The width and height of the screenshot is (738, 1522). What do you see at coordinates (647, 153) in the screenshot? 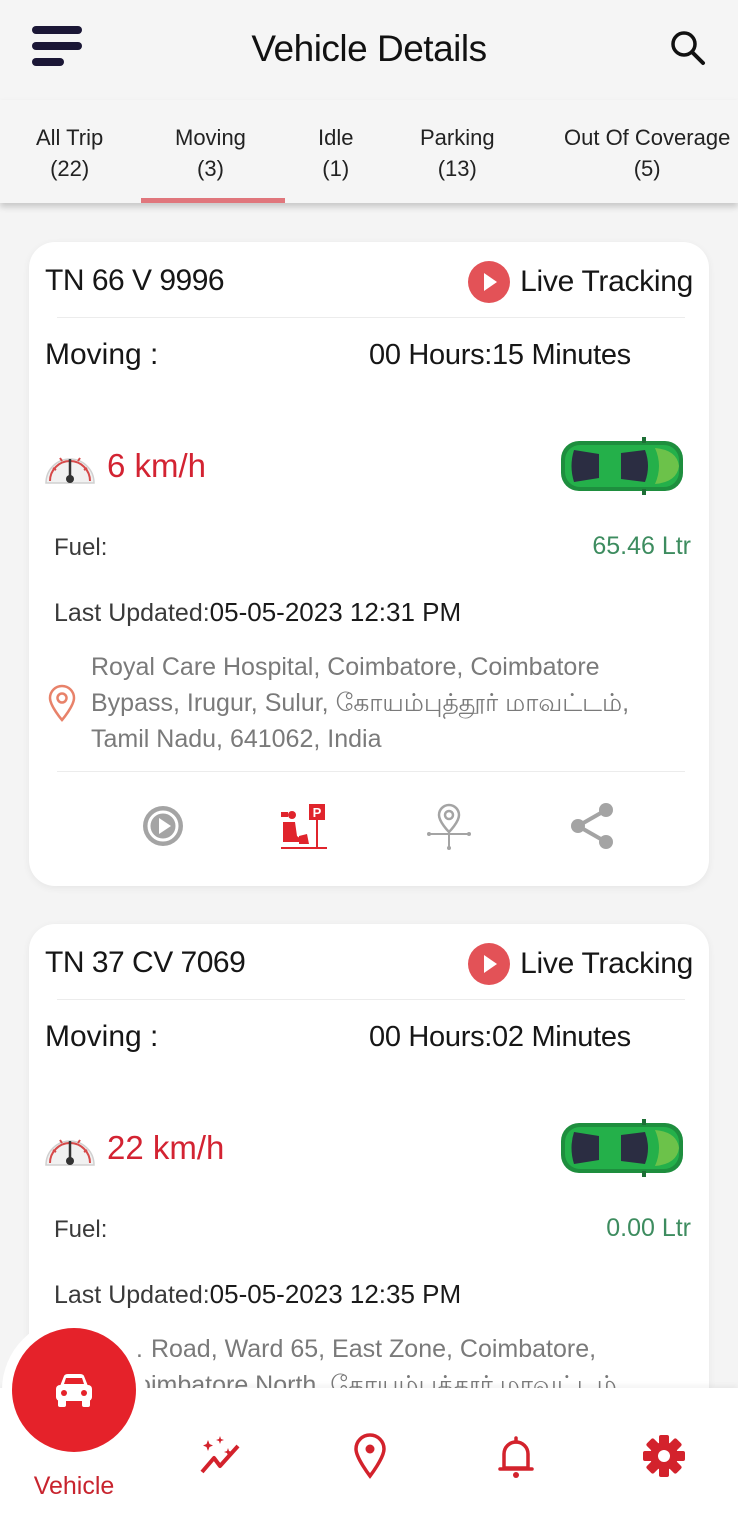
I see `tab-out-of-coverage: Out Of Coverage (5)` at bounding box center [647, 153].